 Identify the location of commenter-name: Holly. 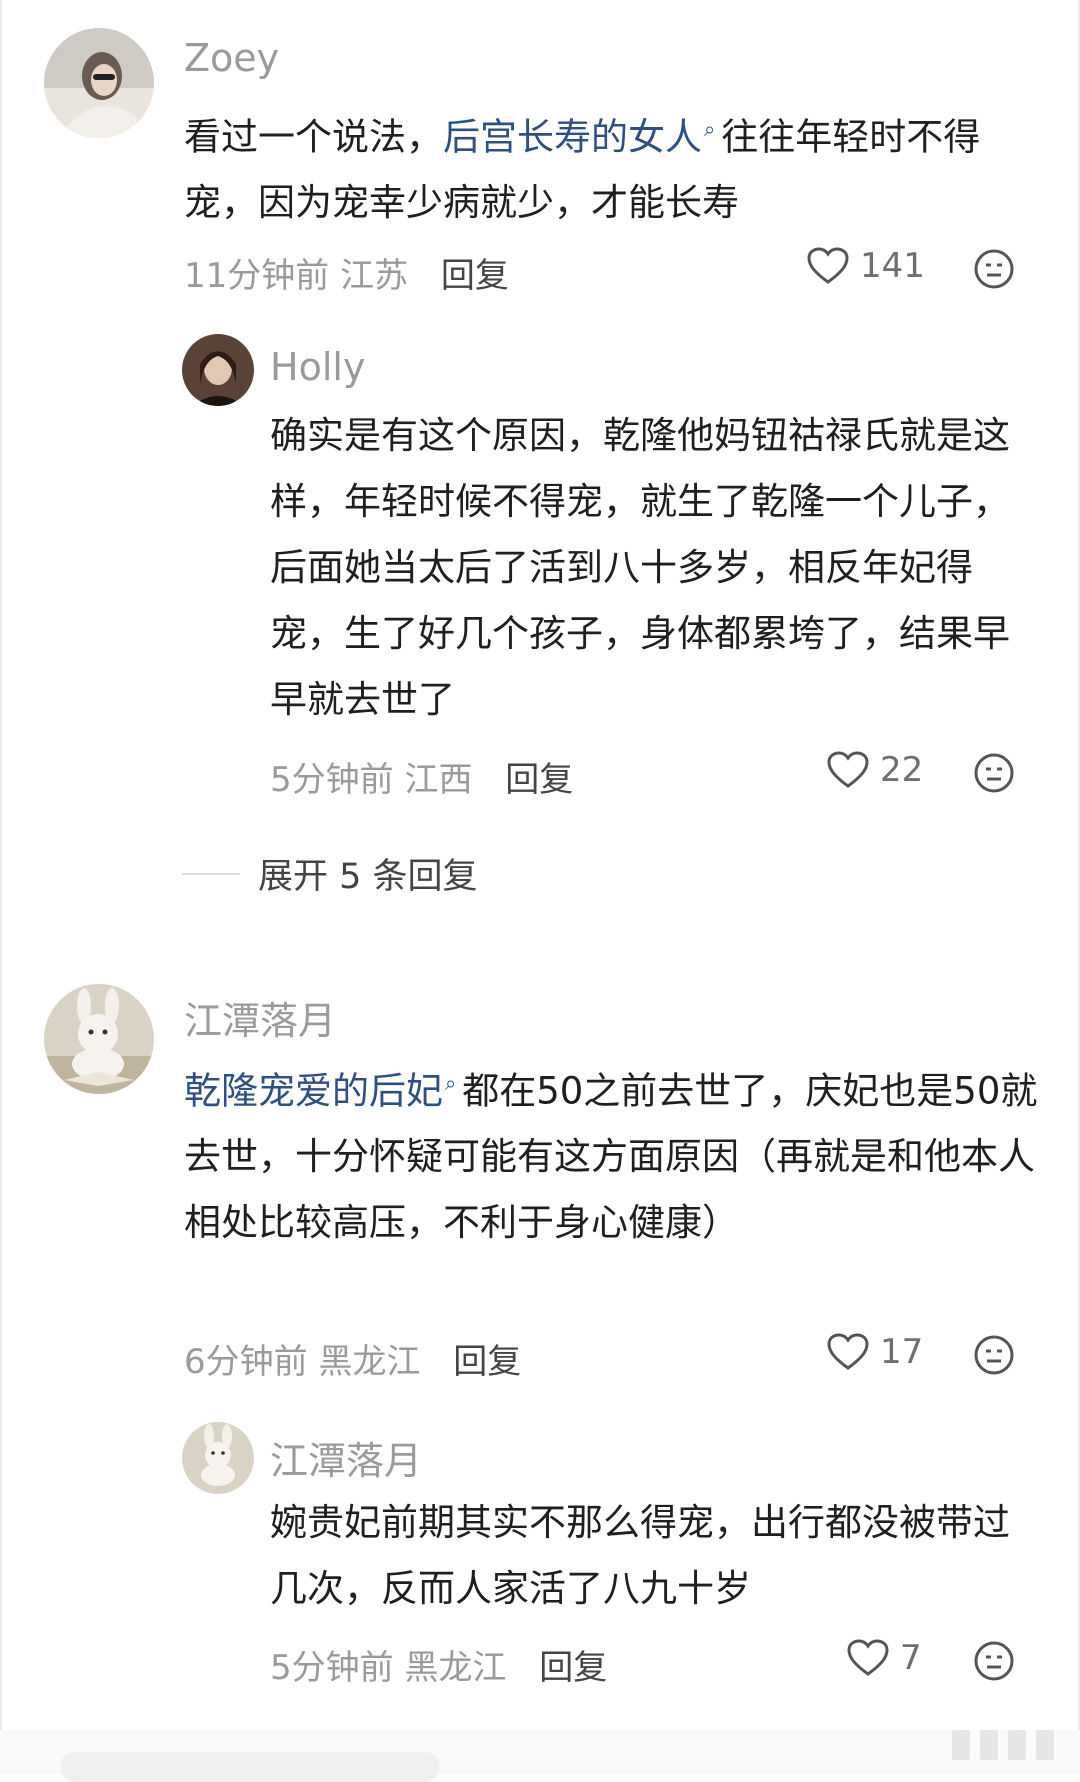
(317, 367).